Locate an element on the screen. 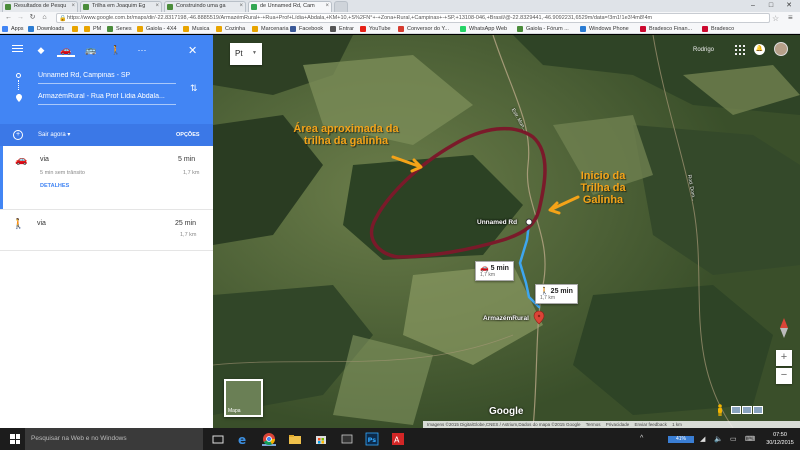  drive-time-bubble: 🚗 5 min 1,7 km is located at coordinates (494, 271).